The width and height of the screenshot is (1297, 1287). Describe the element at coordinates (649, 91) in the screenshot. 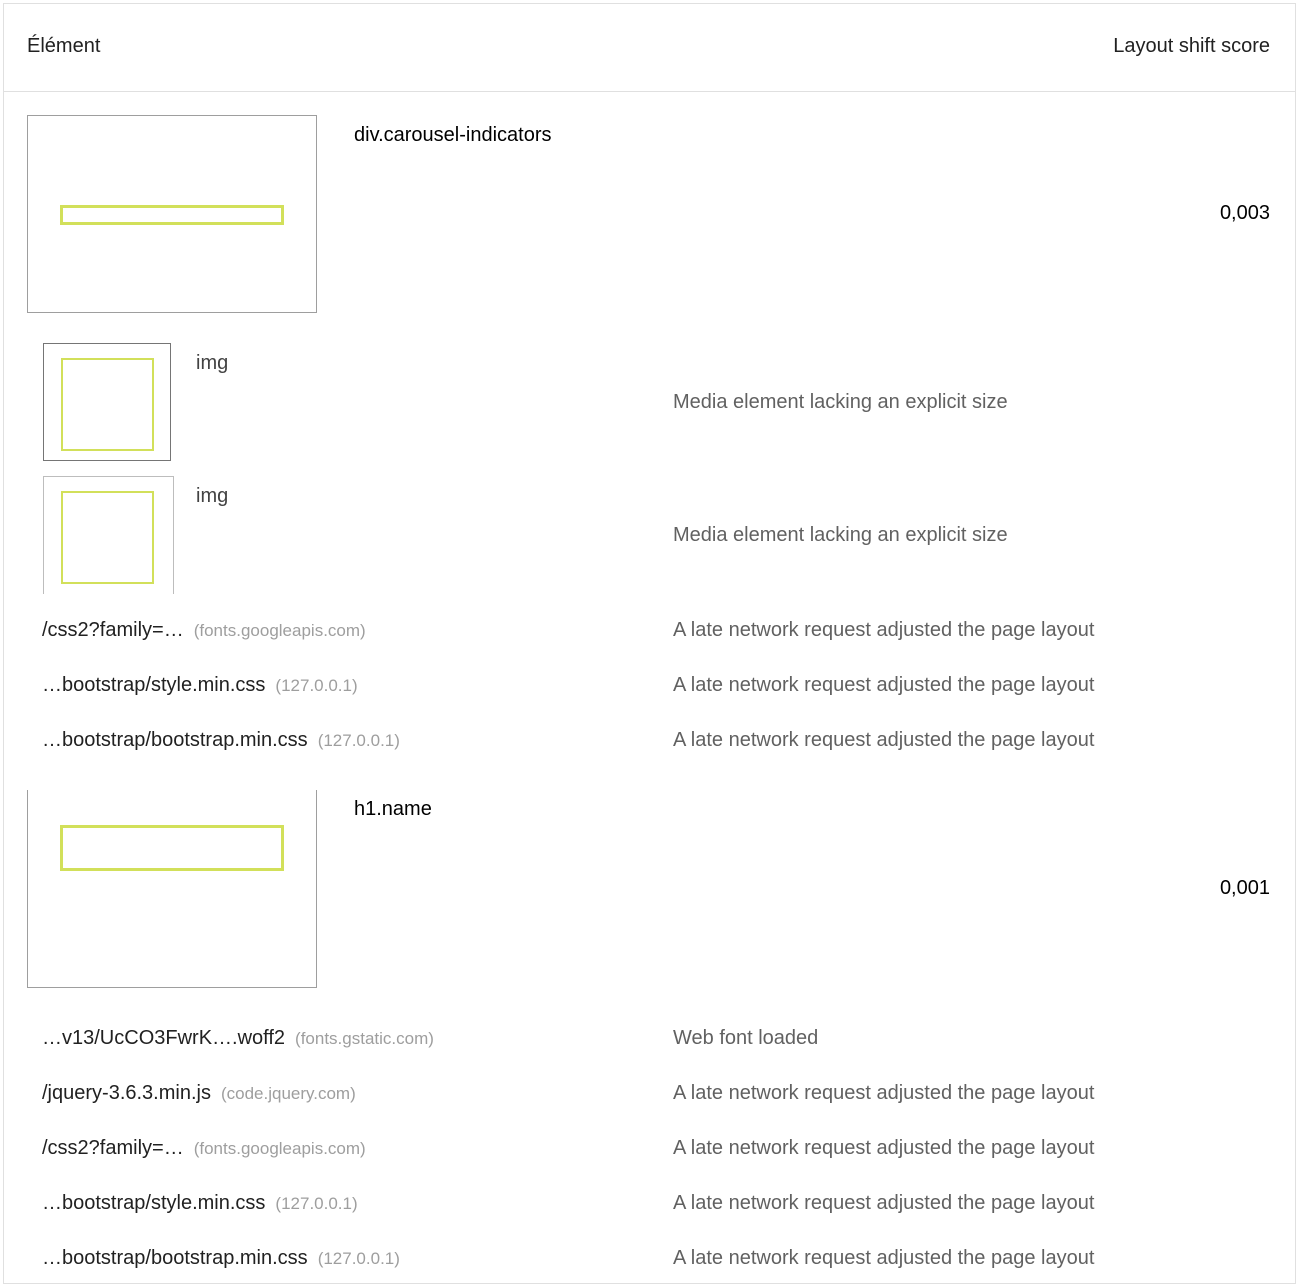

I see `header-divider` at that location.